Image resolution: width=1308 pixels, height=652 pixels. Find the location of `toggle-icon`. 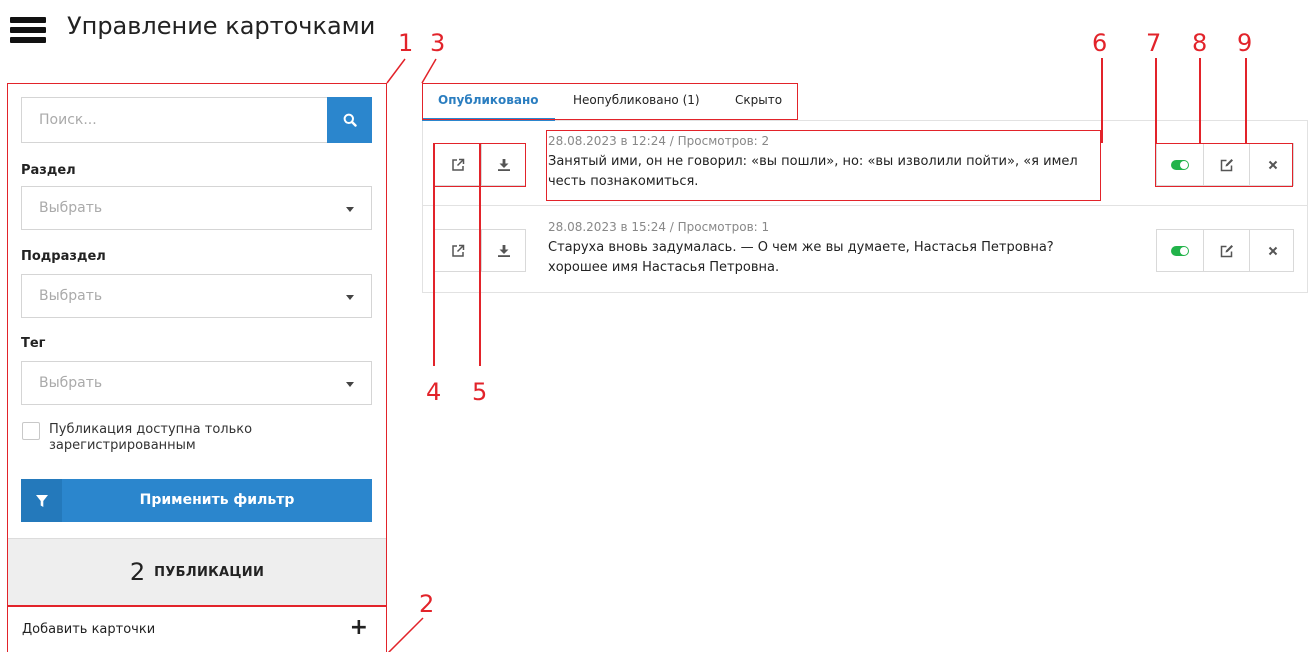

toggle-icon is located at coordinates (1180, 250).